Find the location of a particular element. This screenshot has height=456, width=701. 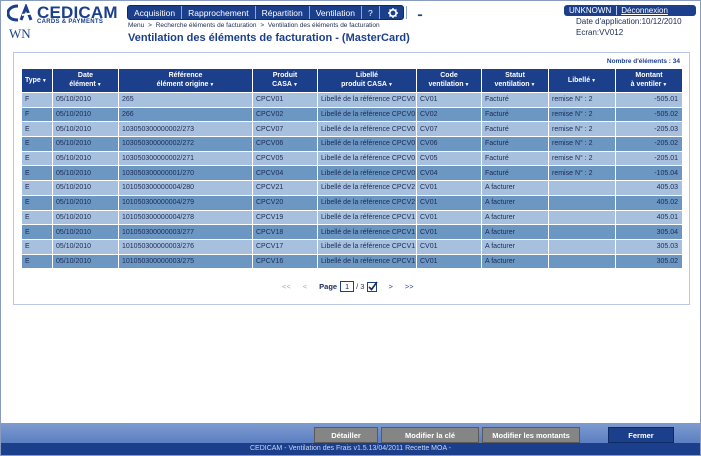

col-label: ventilation is located at coordinates (446, 84).